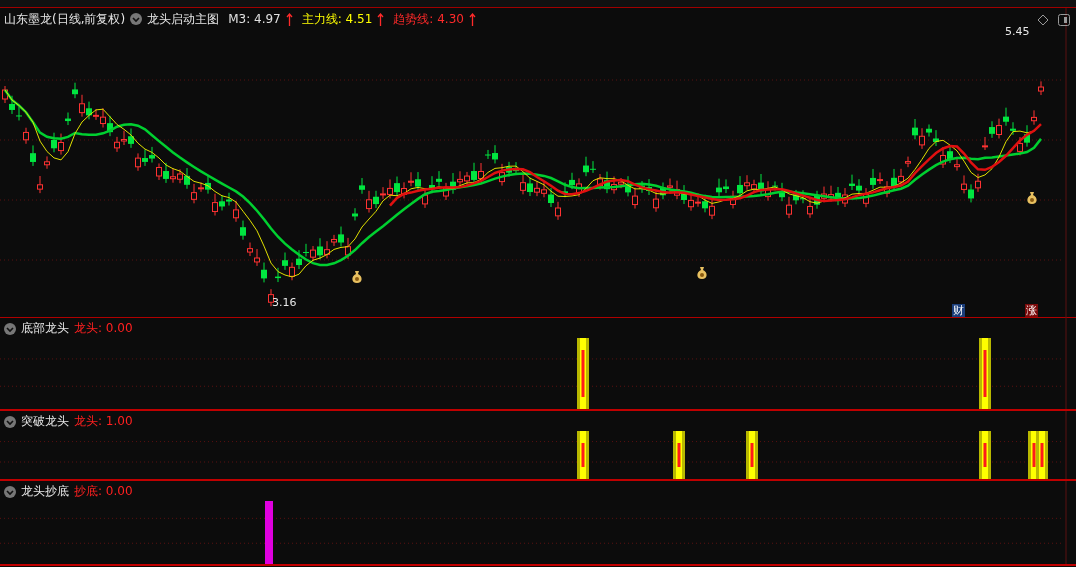 This screenshot has height=567, width=1076. I want to click on indicator-name: 龙头启动主图, so click(183, 19).